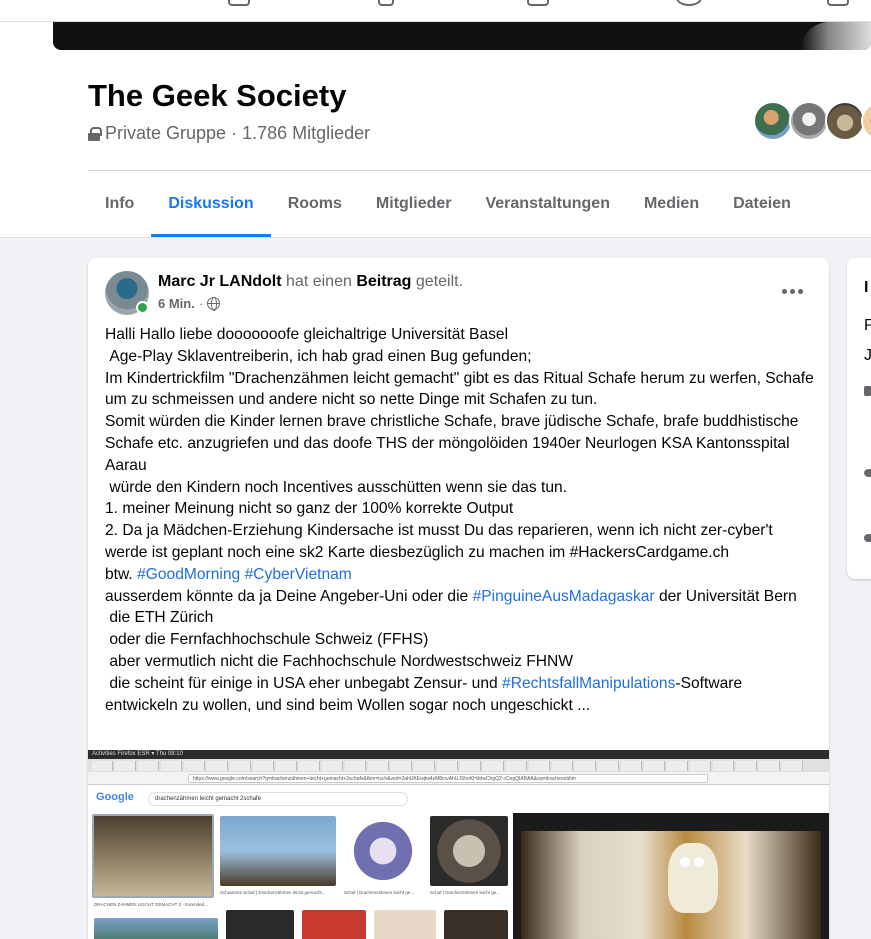  Describe the element at coordinates (867, 538) in the screenshot. I see `people-icon` at that location.